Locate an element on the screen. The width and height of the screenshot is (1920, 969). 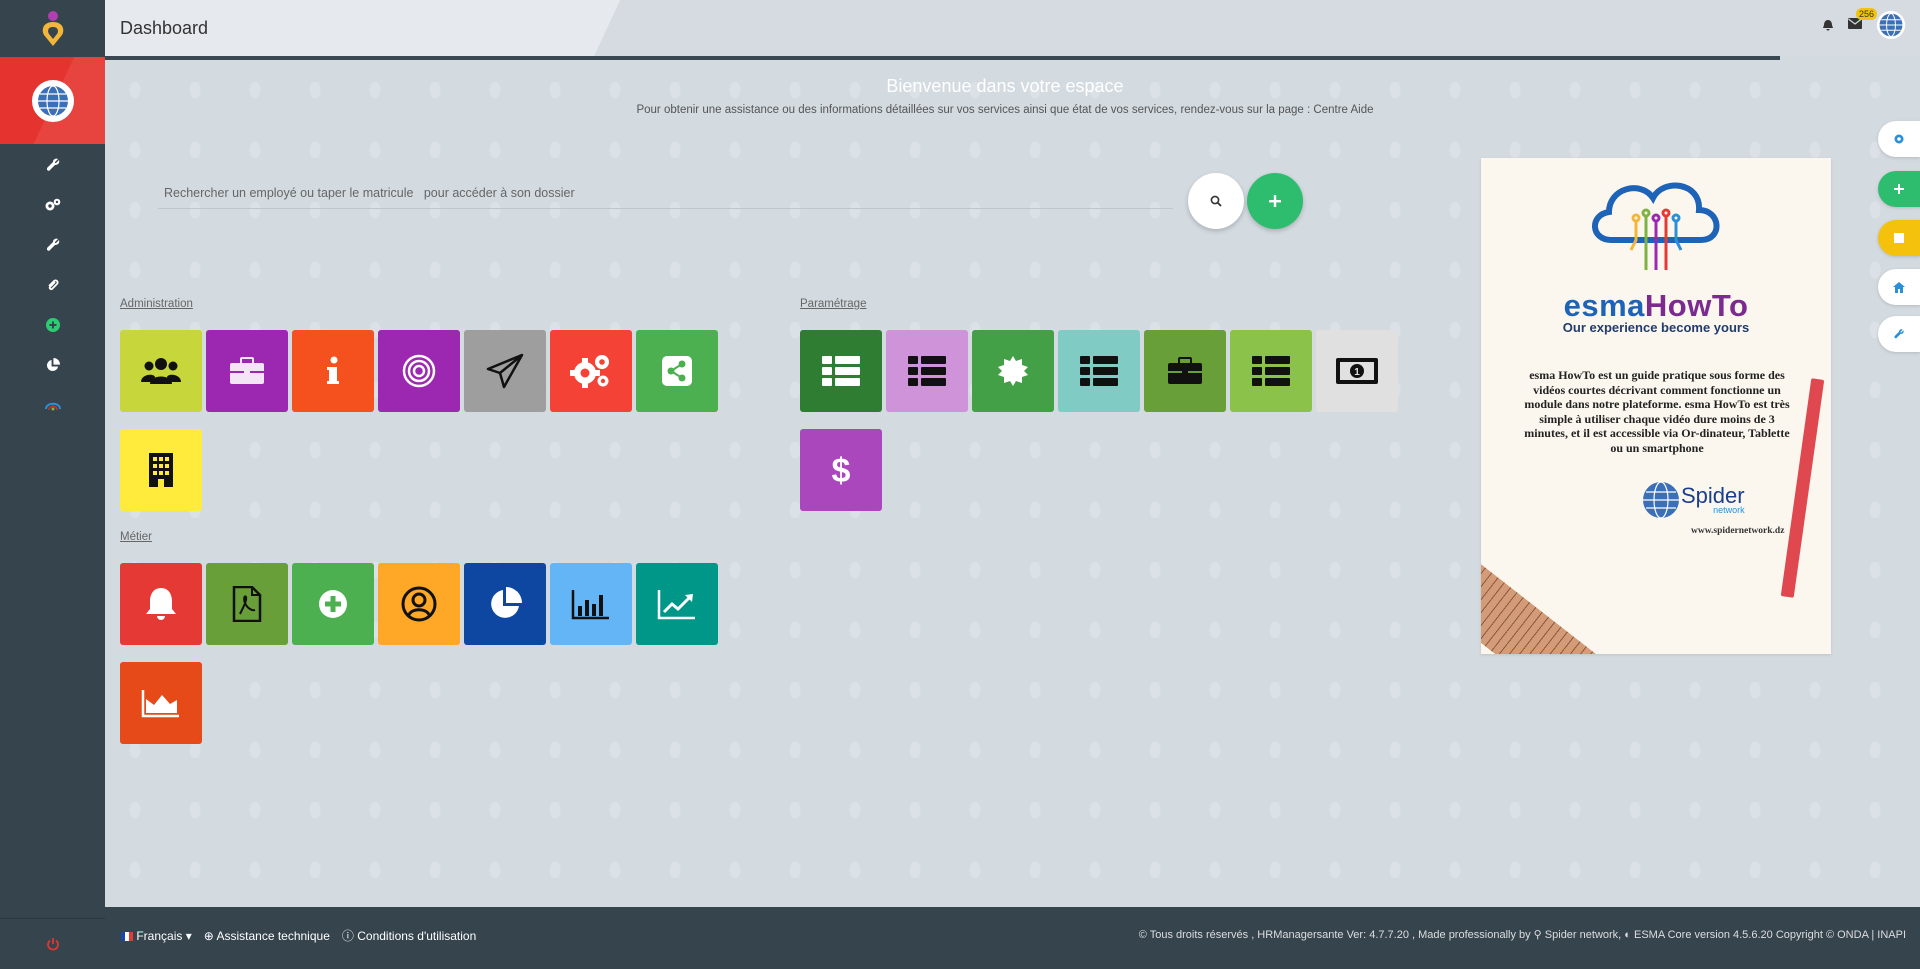
share-icon is located at coordinates (677, 371).